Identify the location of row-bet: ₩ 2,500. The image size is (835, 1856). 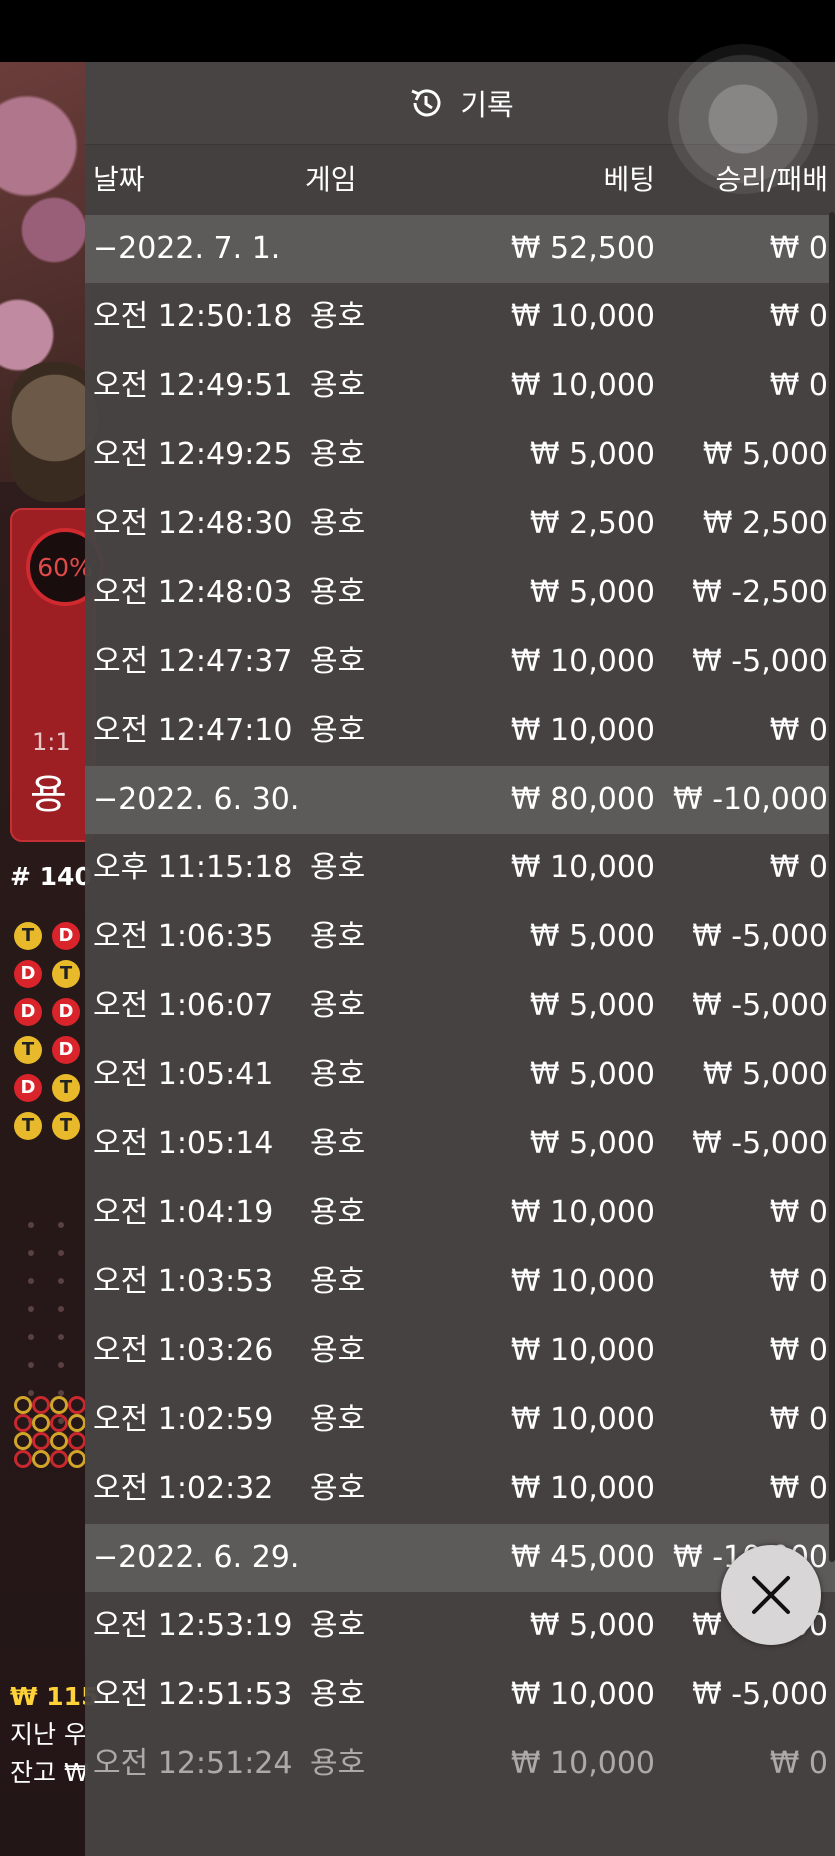
(592, 523).